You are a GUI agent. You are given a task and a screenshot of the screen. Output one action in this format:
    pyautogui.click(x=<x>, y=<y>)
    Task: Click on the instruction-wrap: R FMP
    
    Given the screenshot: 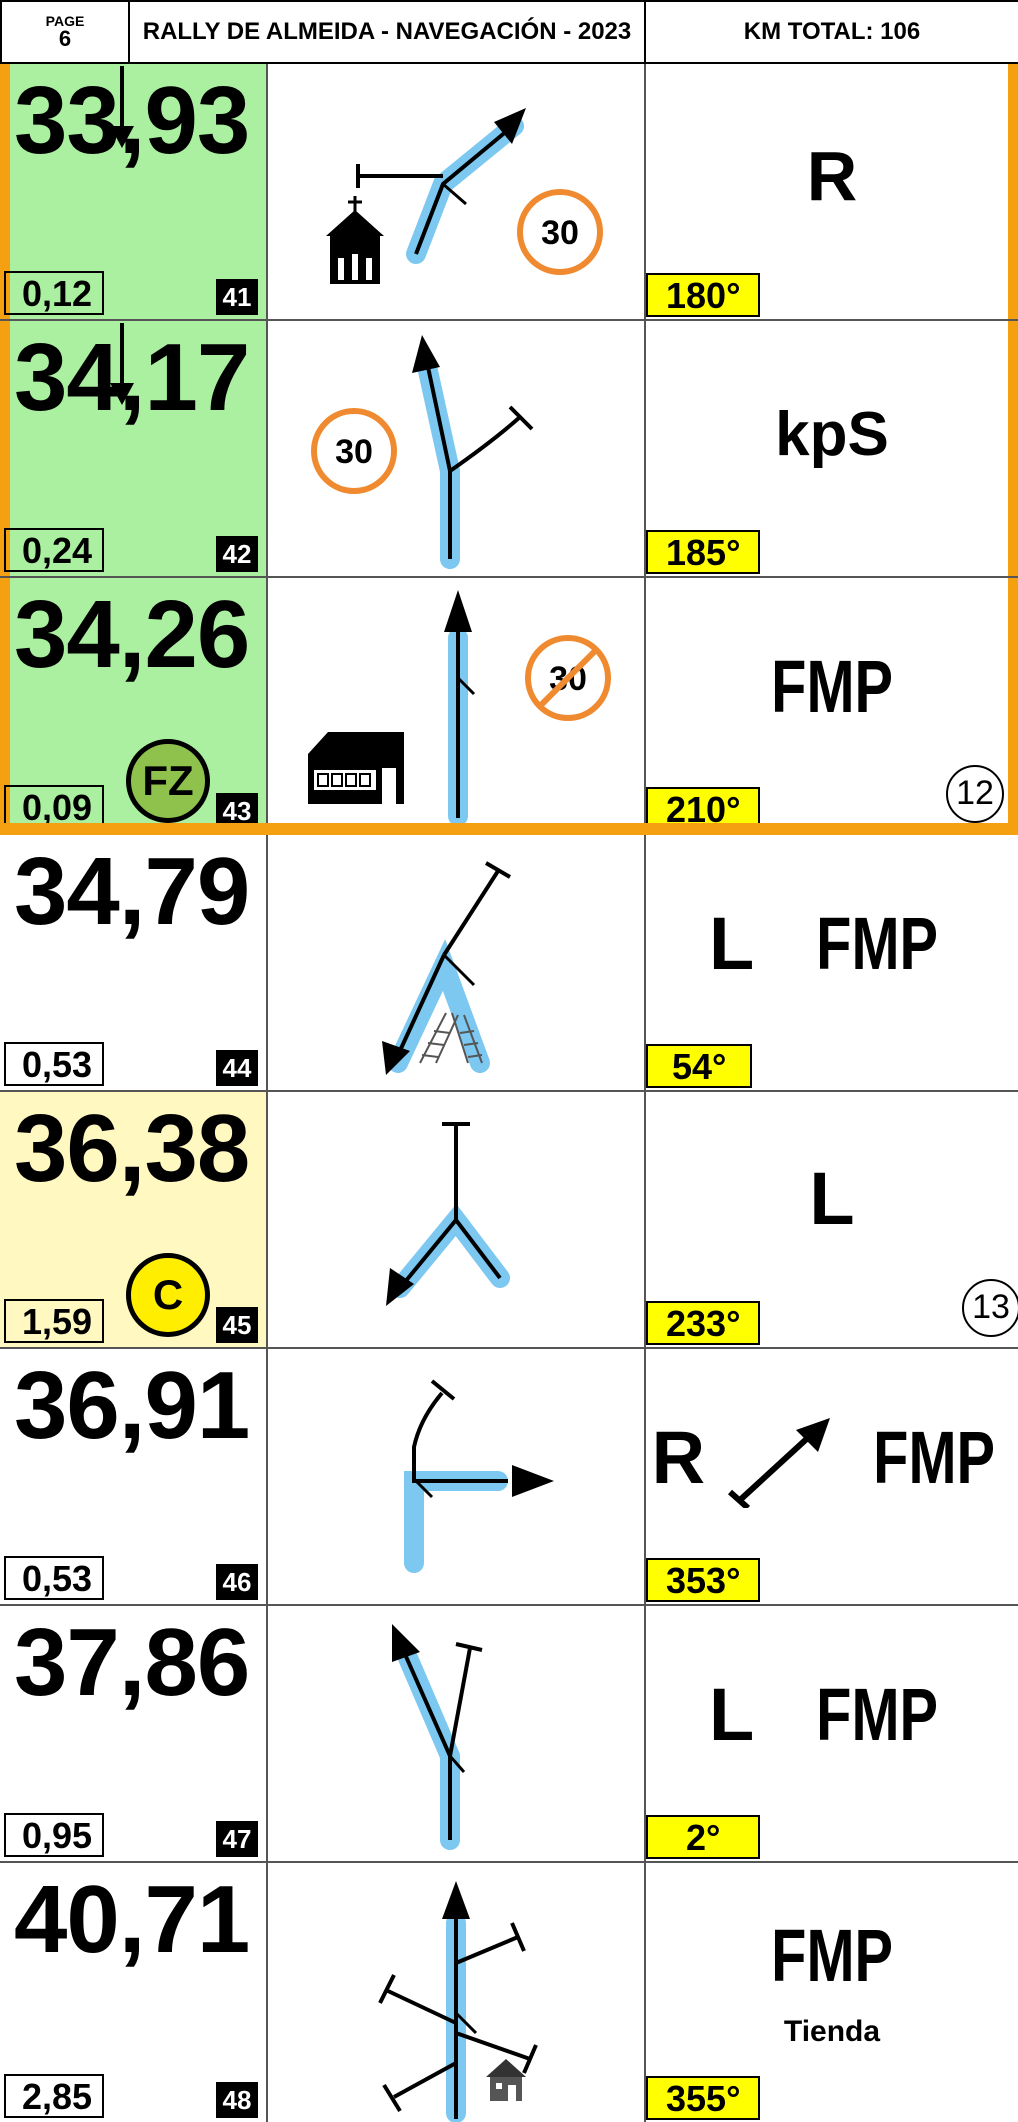 What is the action you would take?
    pyautogui.click(x=832, y=1462)
    